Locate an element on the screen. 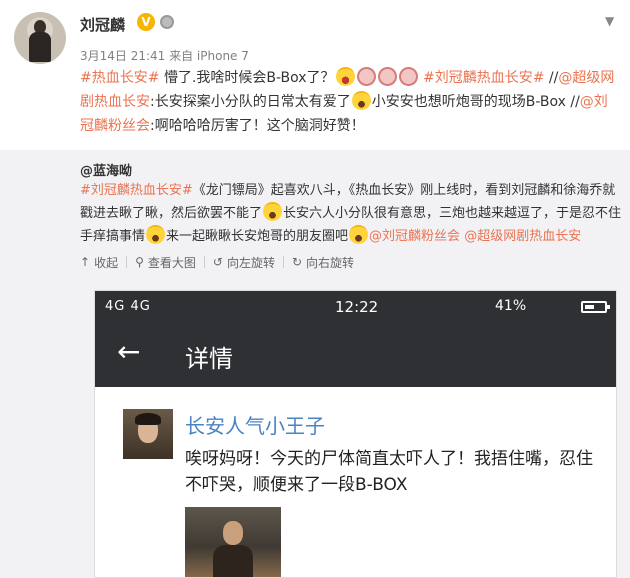 This screenshot has width=630, height=578. rotate-right-label: 向右旋转 is located at coordinates (330, 262).